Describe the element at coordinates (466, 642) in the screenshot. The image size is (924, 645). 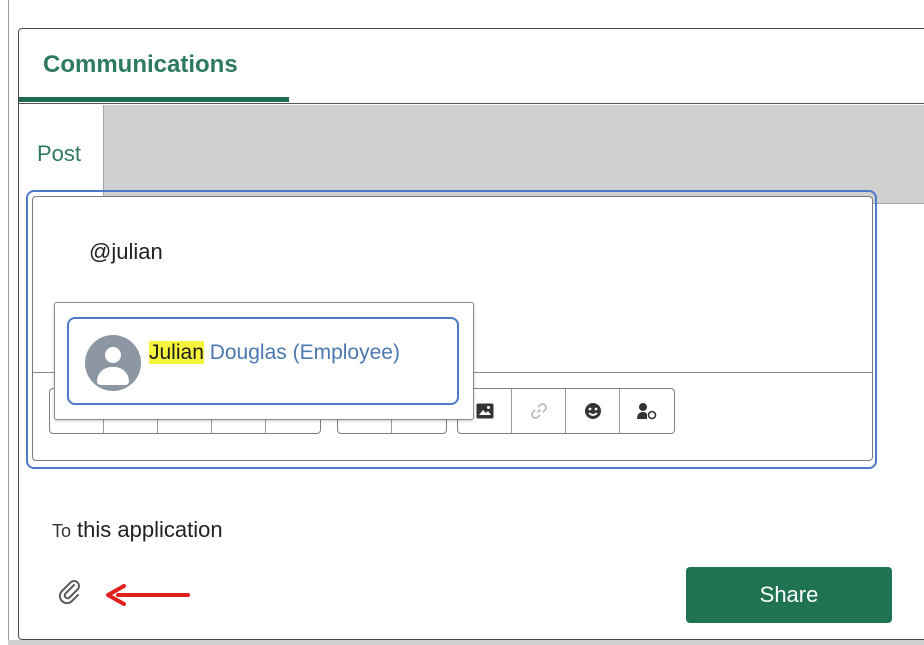
I see `bottom-strip` at that location.